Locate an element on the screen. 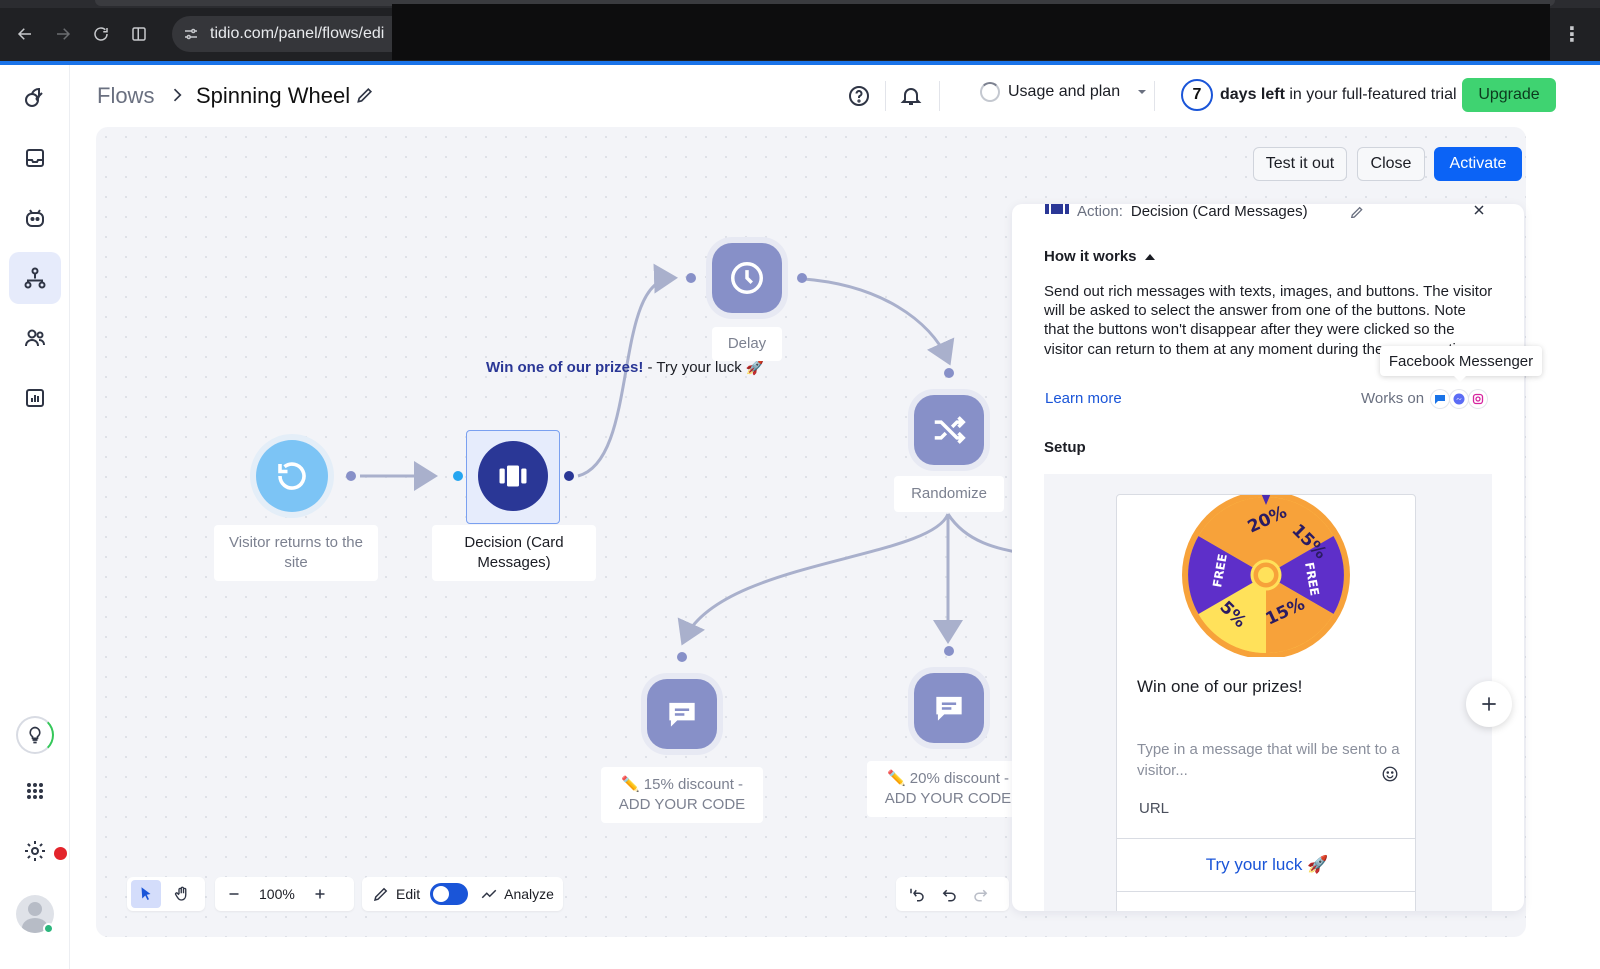 This screenshot has width=1600, height=969. breadcrumb-flows: Flows is located at coordinates (125, 96).